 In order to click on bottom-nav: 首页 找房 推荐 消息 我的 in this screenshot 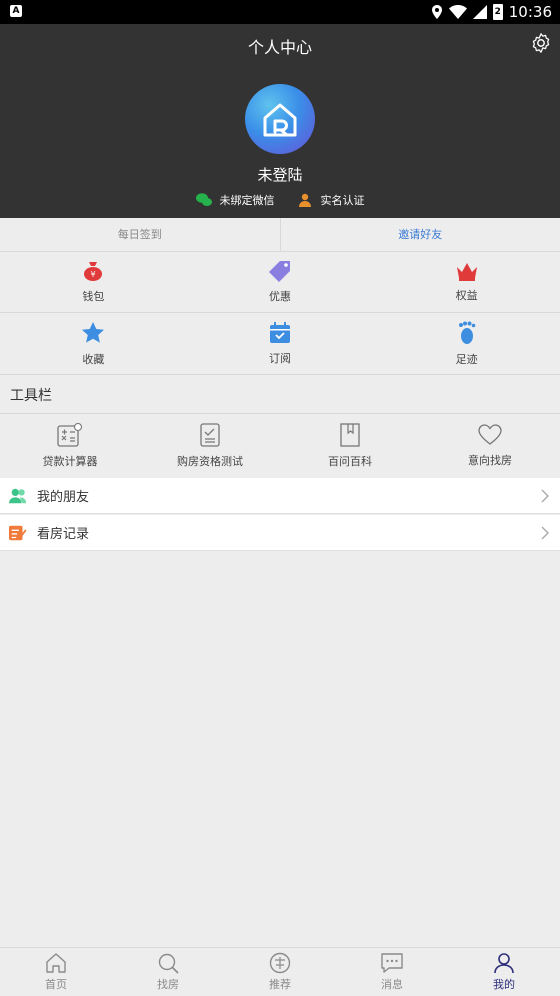, I will do `click(280, 971)`.